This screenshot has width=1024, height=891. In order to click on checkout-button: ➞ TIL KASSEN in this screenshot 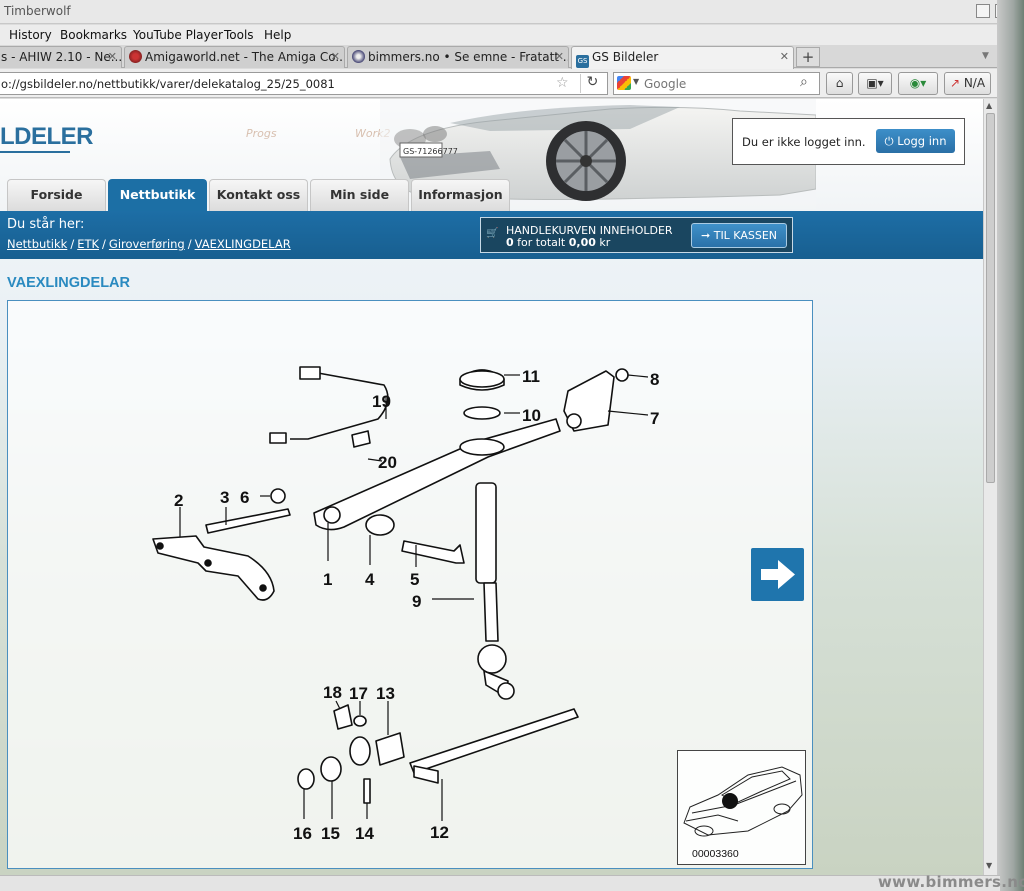, I will do `click(739, 235)`.